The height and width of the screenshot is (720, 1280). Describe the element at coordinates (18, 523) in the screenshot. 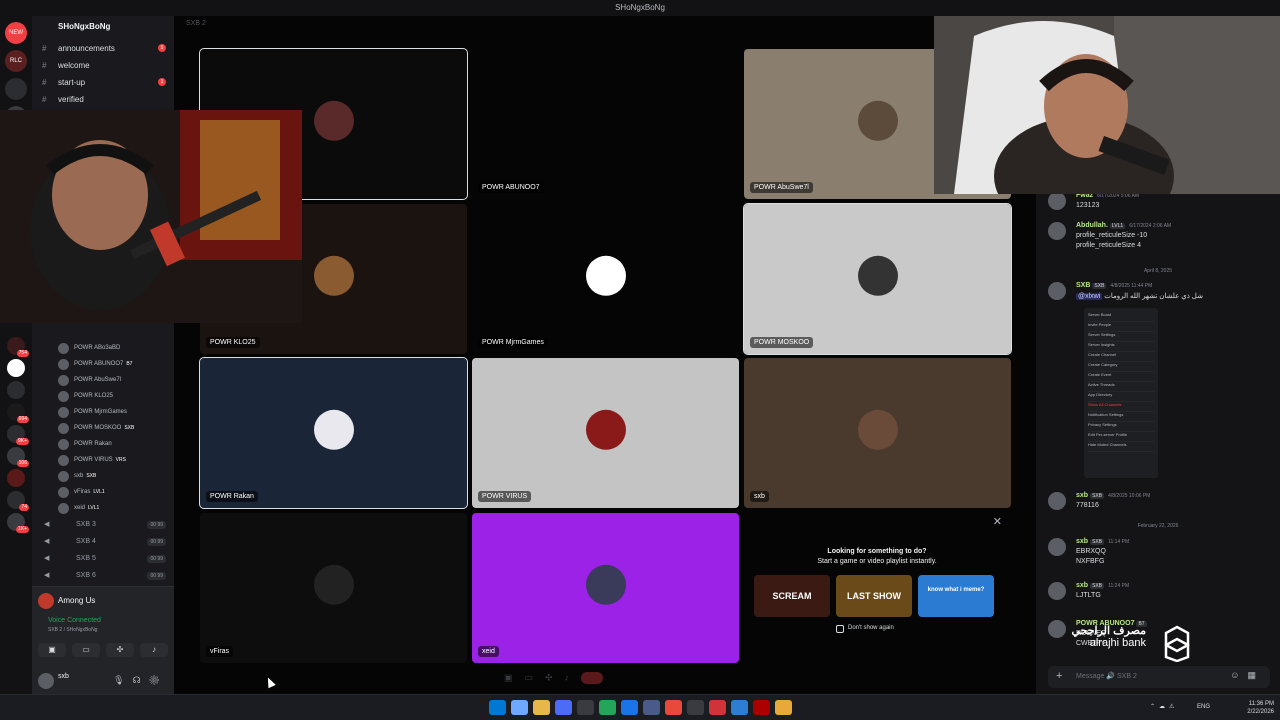

I see `server-icon: 1K+` at that location.